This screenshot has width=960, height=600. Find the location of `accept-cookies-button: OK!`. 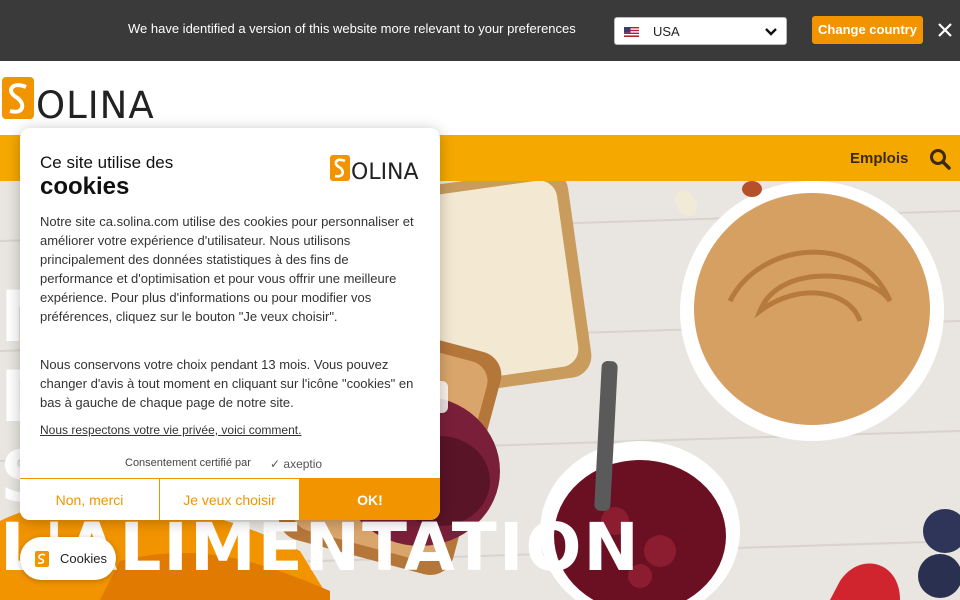

accept-cookies-button: OK! is located at coordinates (370, 499).